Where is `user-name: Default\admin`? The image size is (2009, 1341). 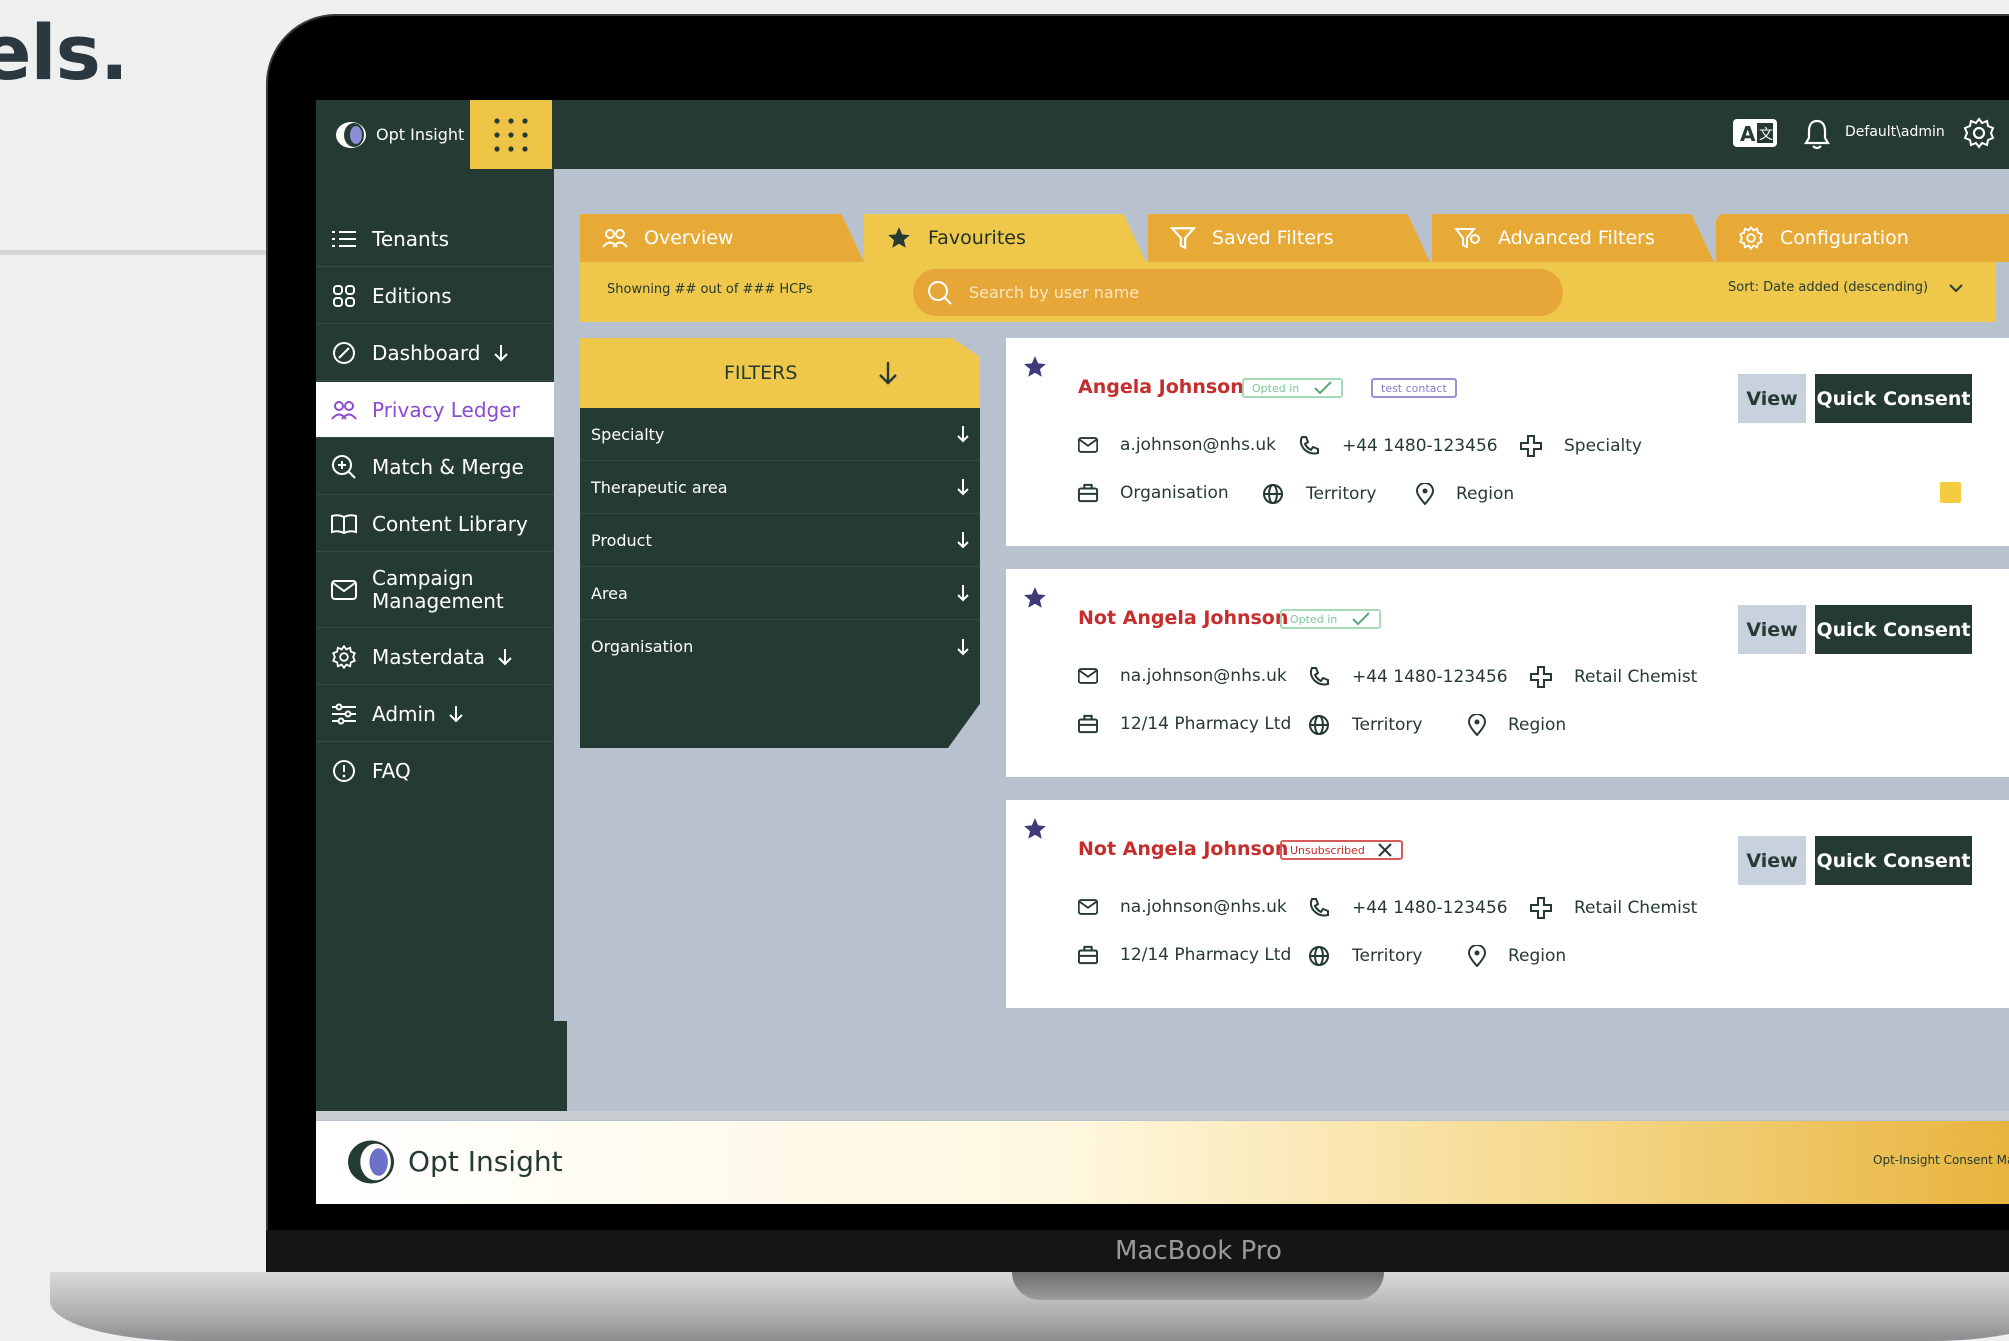
user-name: Default\admin is located at coordinates (1895, 132).